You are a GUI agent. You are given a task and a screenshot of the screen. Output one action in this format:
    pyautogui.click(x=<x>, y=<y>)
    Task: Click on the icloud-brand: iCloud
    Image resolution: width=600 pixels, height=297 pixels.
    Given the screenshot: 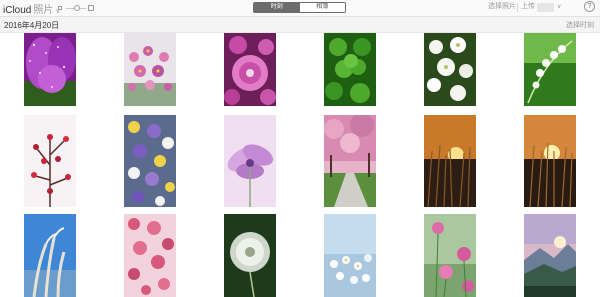 What is the action you would take?
    pyautogui.click(x=17, y=10)
    